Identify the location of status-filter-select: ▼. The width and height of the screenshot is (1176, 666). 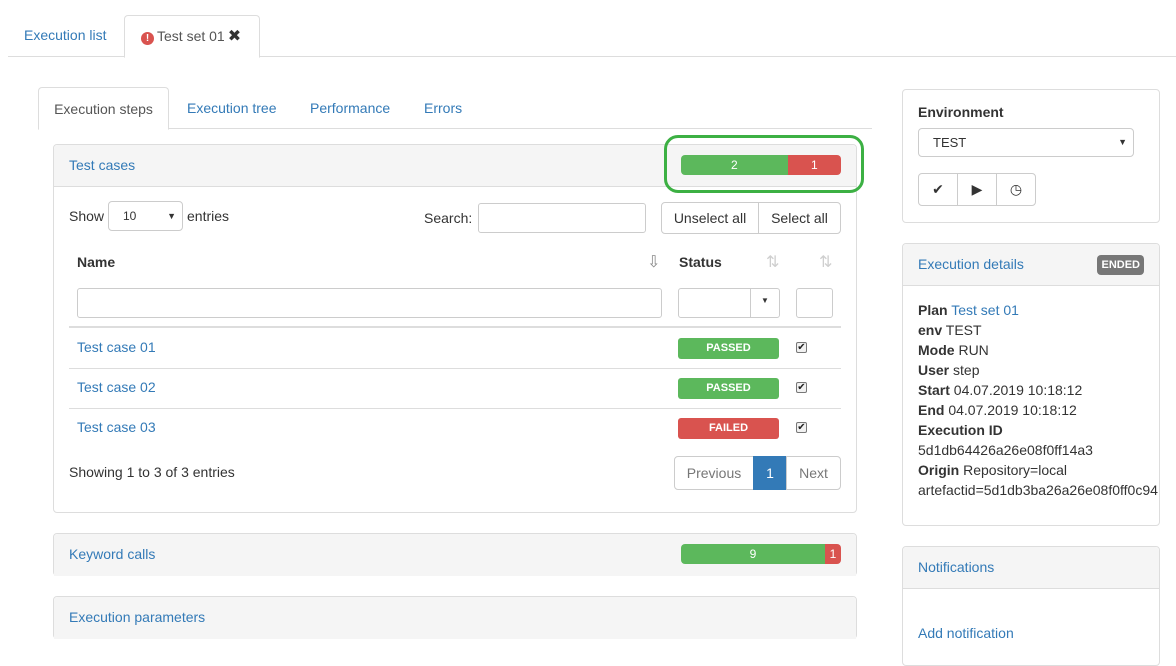
(729, 303).